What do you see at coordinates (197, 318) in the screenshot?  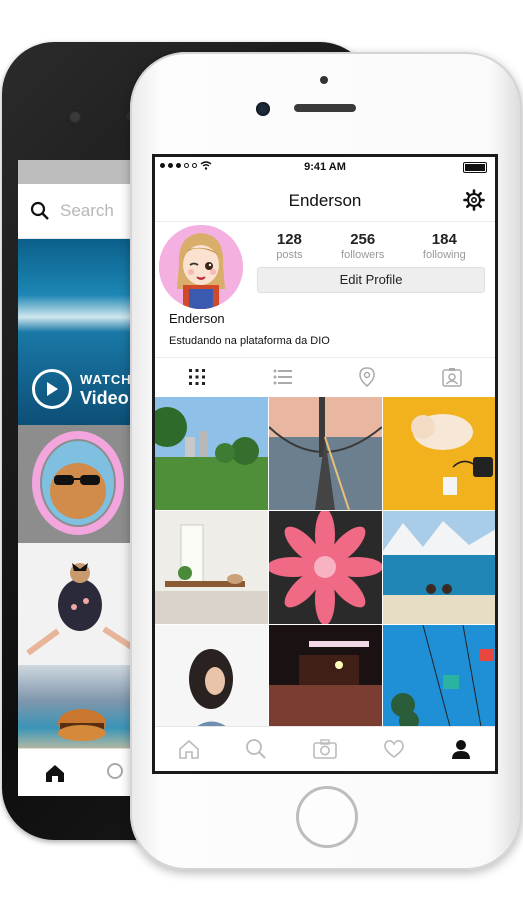 I see `profile-name: Enderson` at bounding box center [197, 318].